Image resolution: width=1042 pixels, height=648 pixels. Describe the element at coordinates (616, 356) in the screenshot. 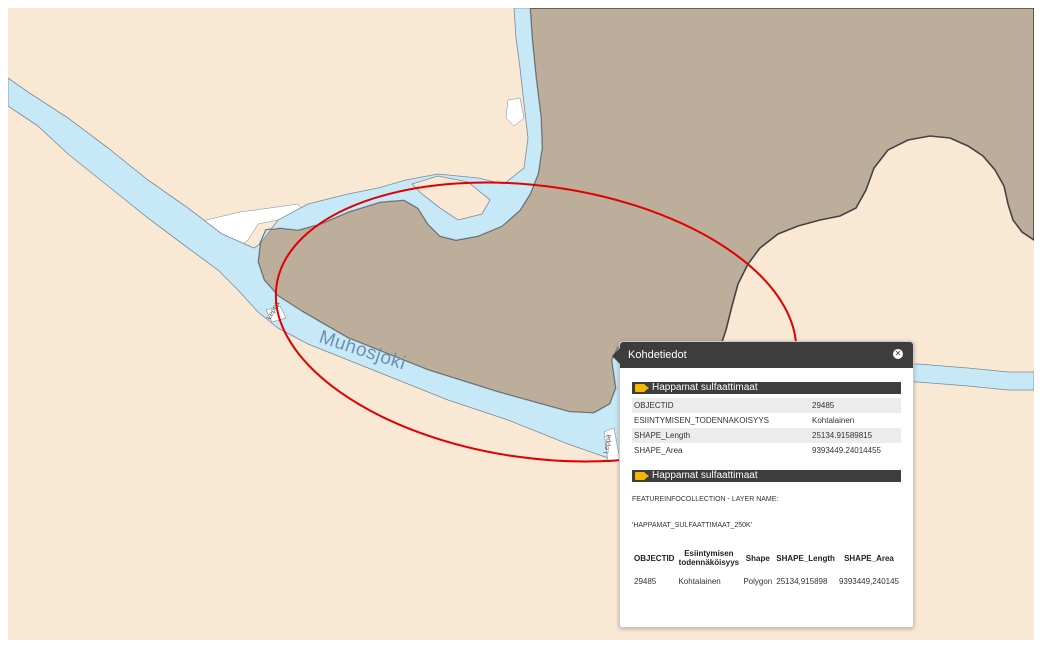

I see `popup-pointer` at that location.